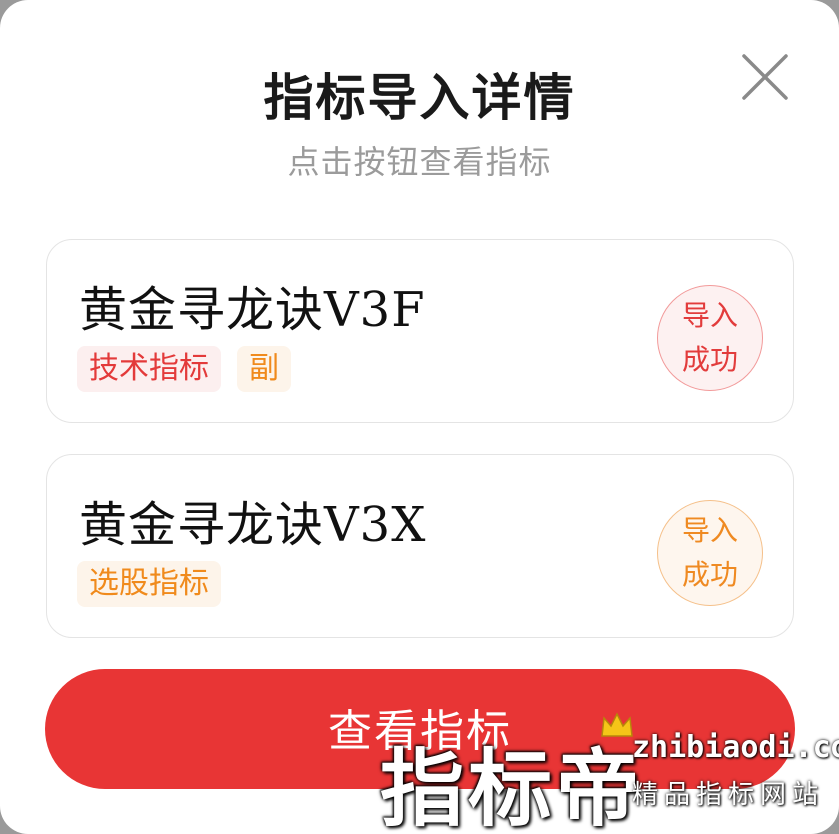  I want to click on indicator-name: 黄金寻龙诀V3X, so click(253, 525).